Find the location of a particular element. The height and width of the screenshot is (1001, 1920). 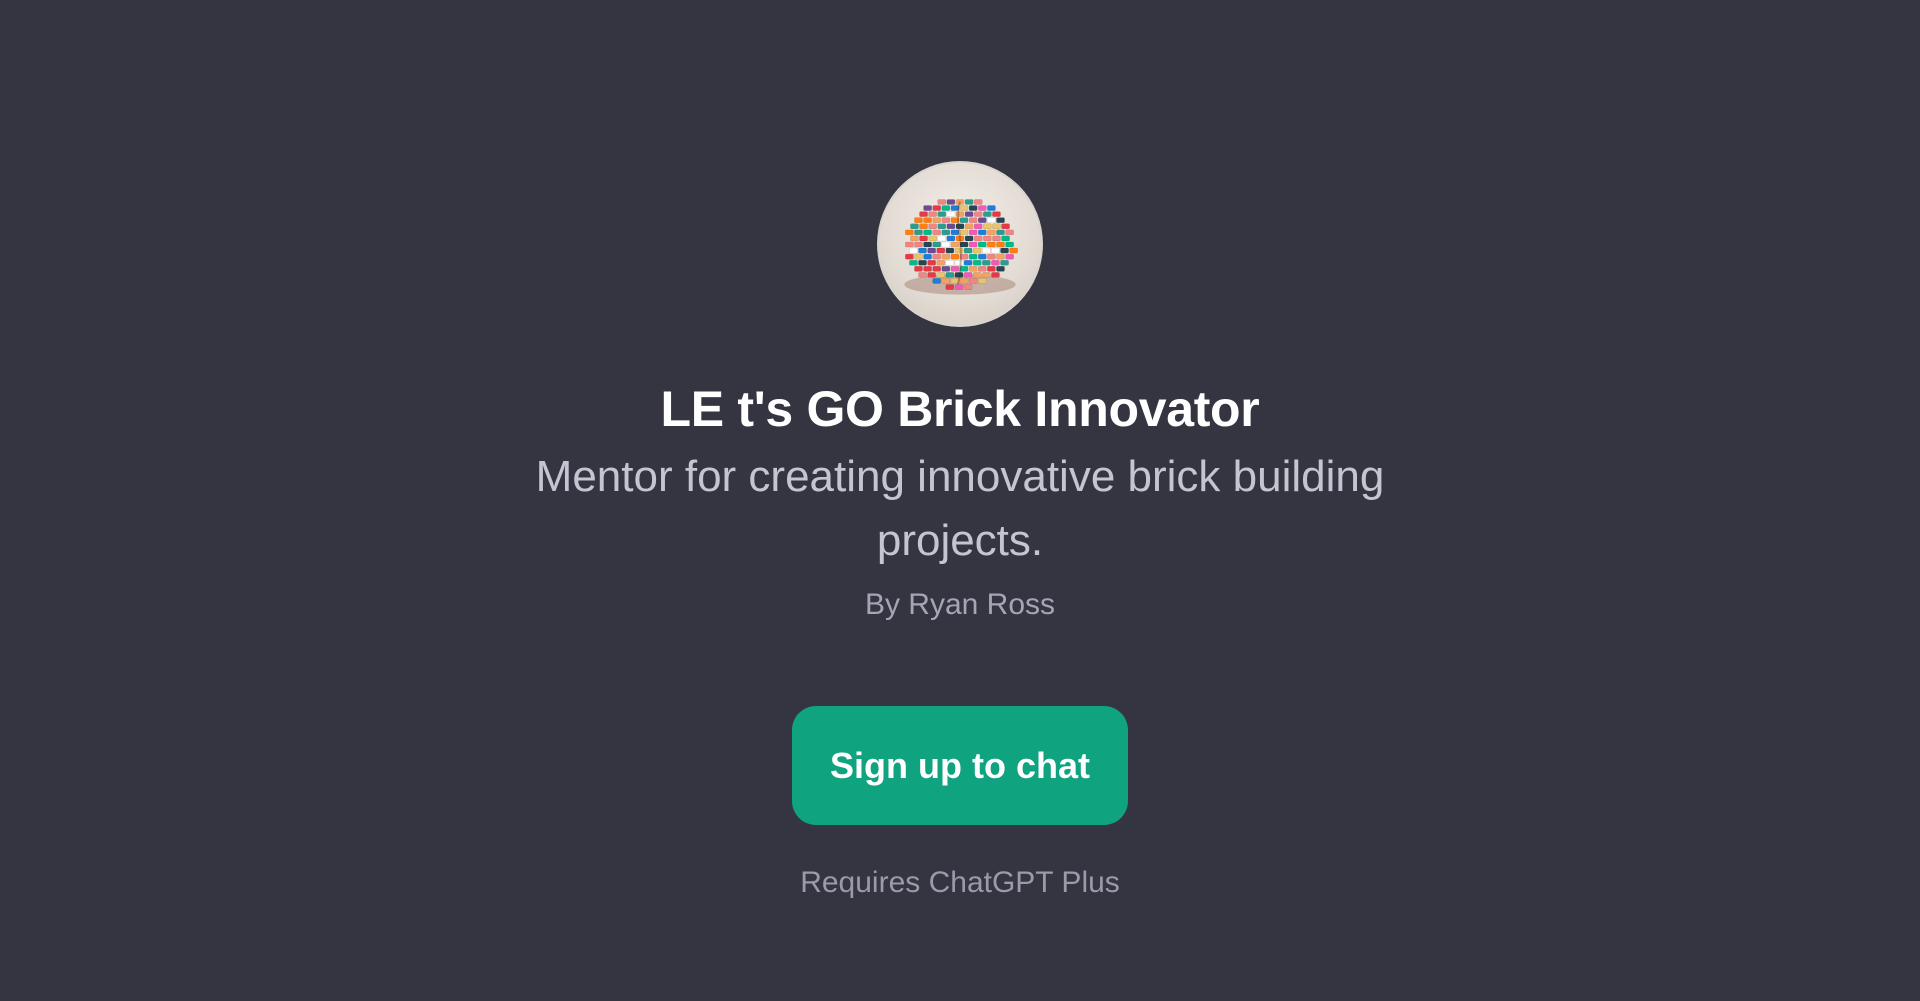

sign-up-to-chat-button: Sign up to chat is located at coordinates (960, 765).